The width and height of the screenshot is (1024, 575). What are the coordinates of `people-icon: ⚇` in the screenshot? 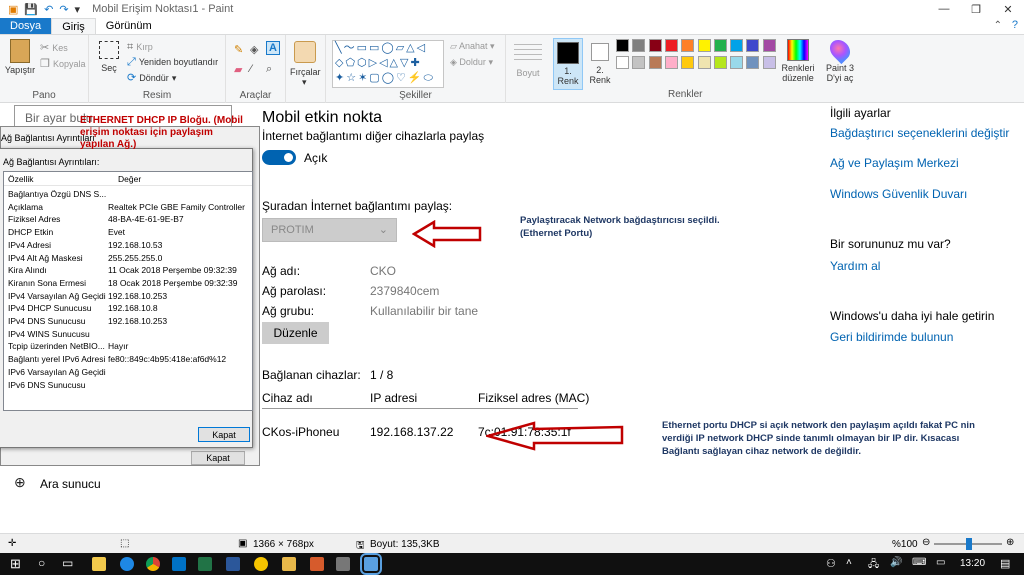 It's located at (831, 563).